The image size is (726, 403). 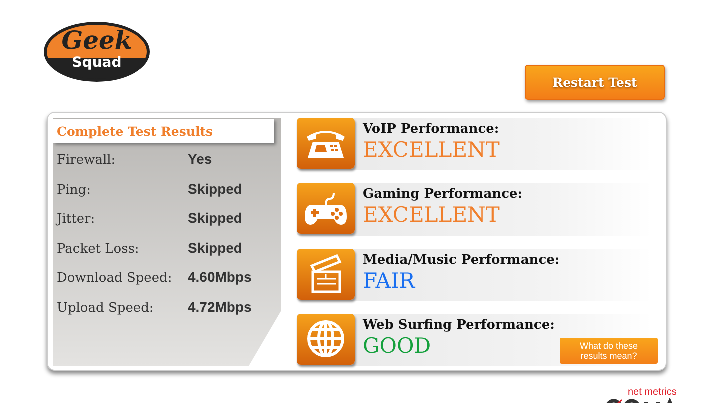 I want to click on globe-icon, so click(x=326, y=339).